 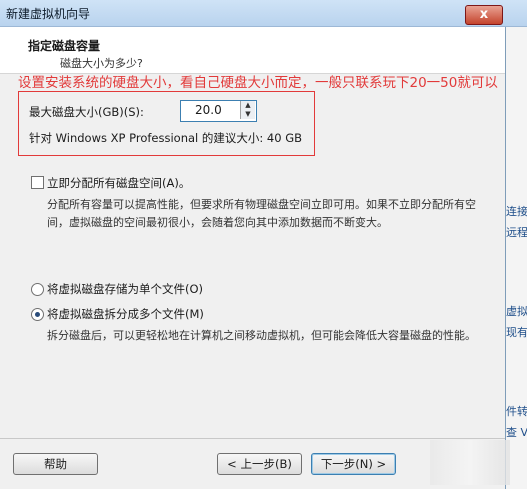 I want to click on radio-selected-dot, so click(x=37, y=314).